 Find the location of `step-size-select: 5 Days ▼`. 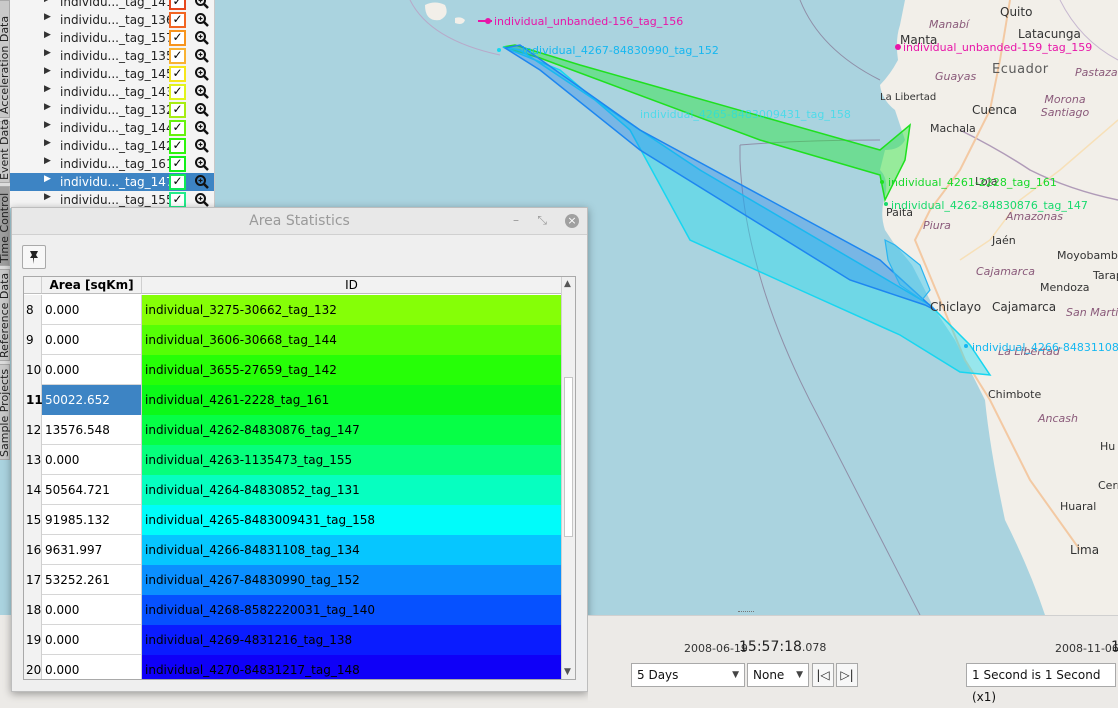

step-size-select: 5 Days ▼ is located at coordinates (688, 675).